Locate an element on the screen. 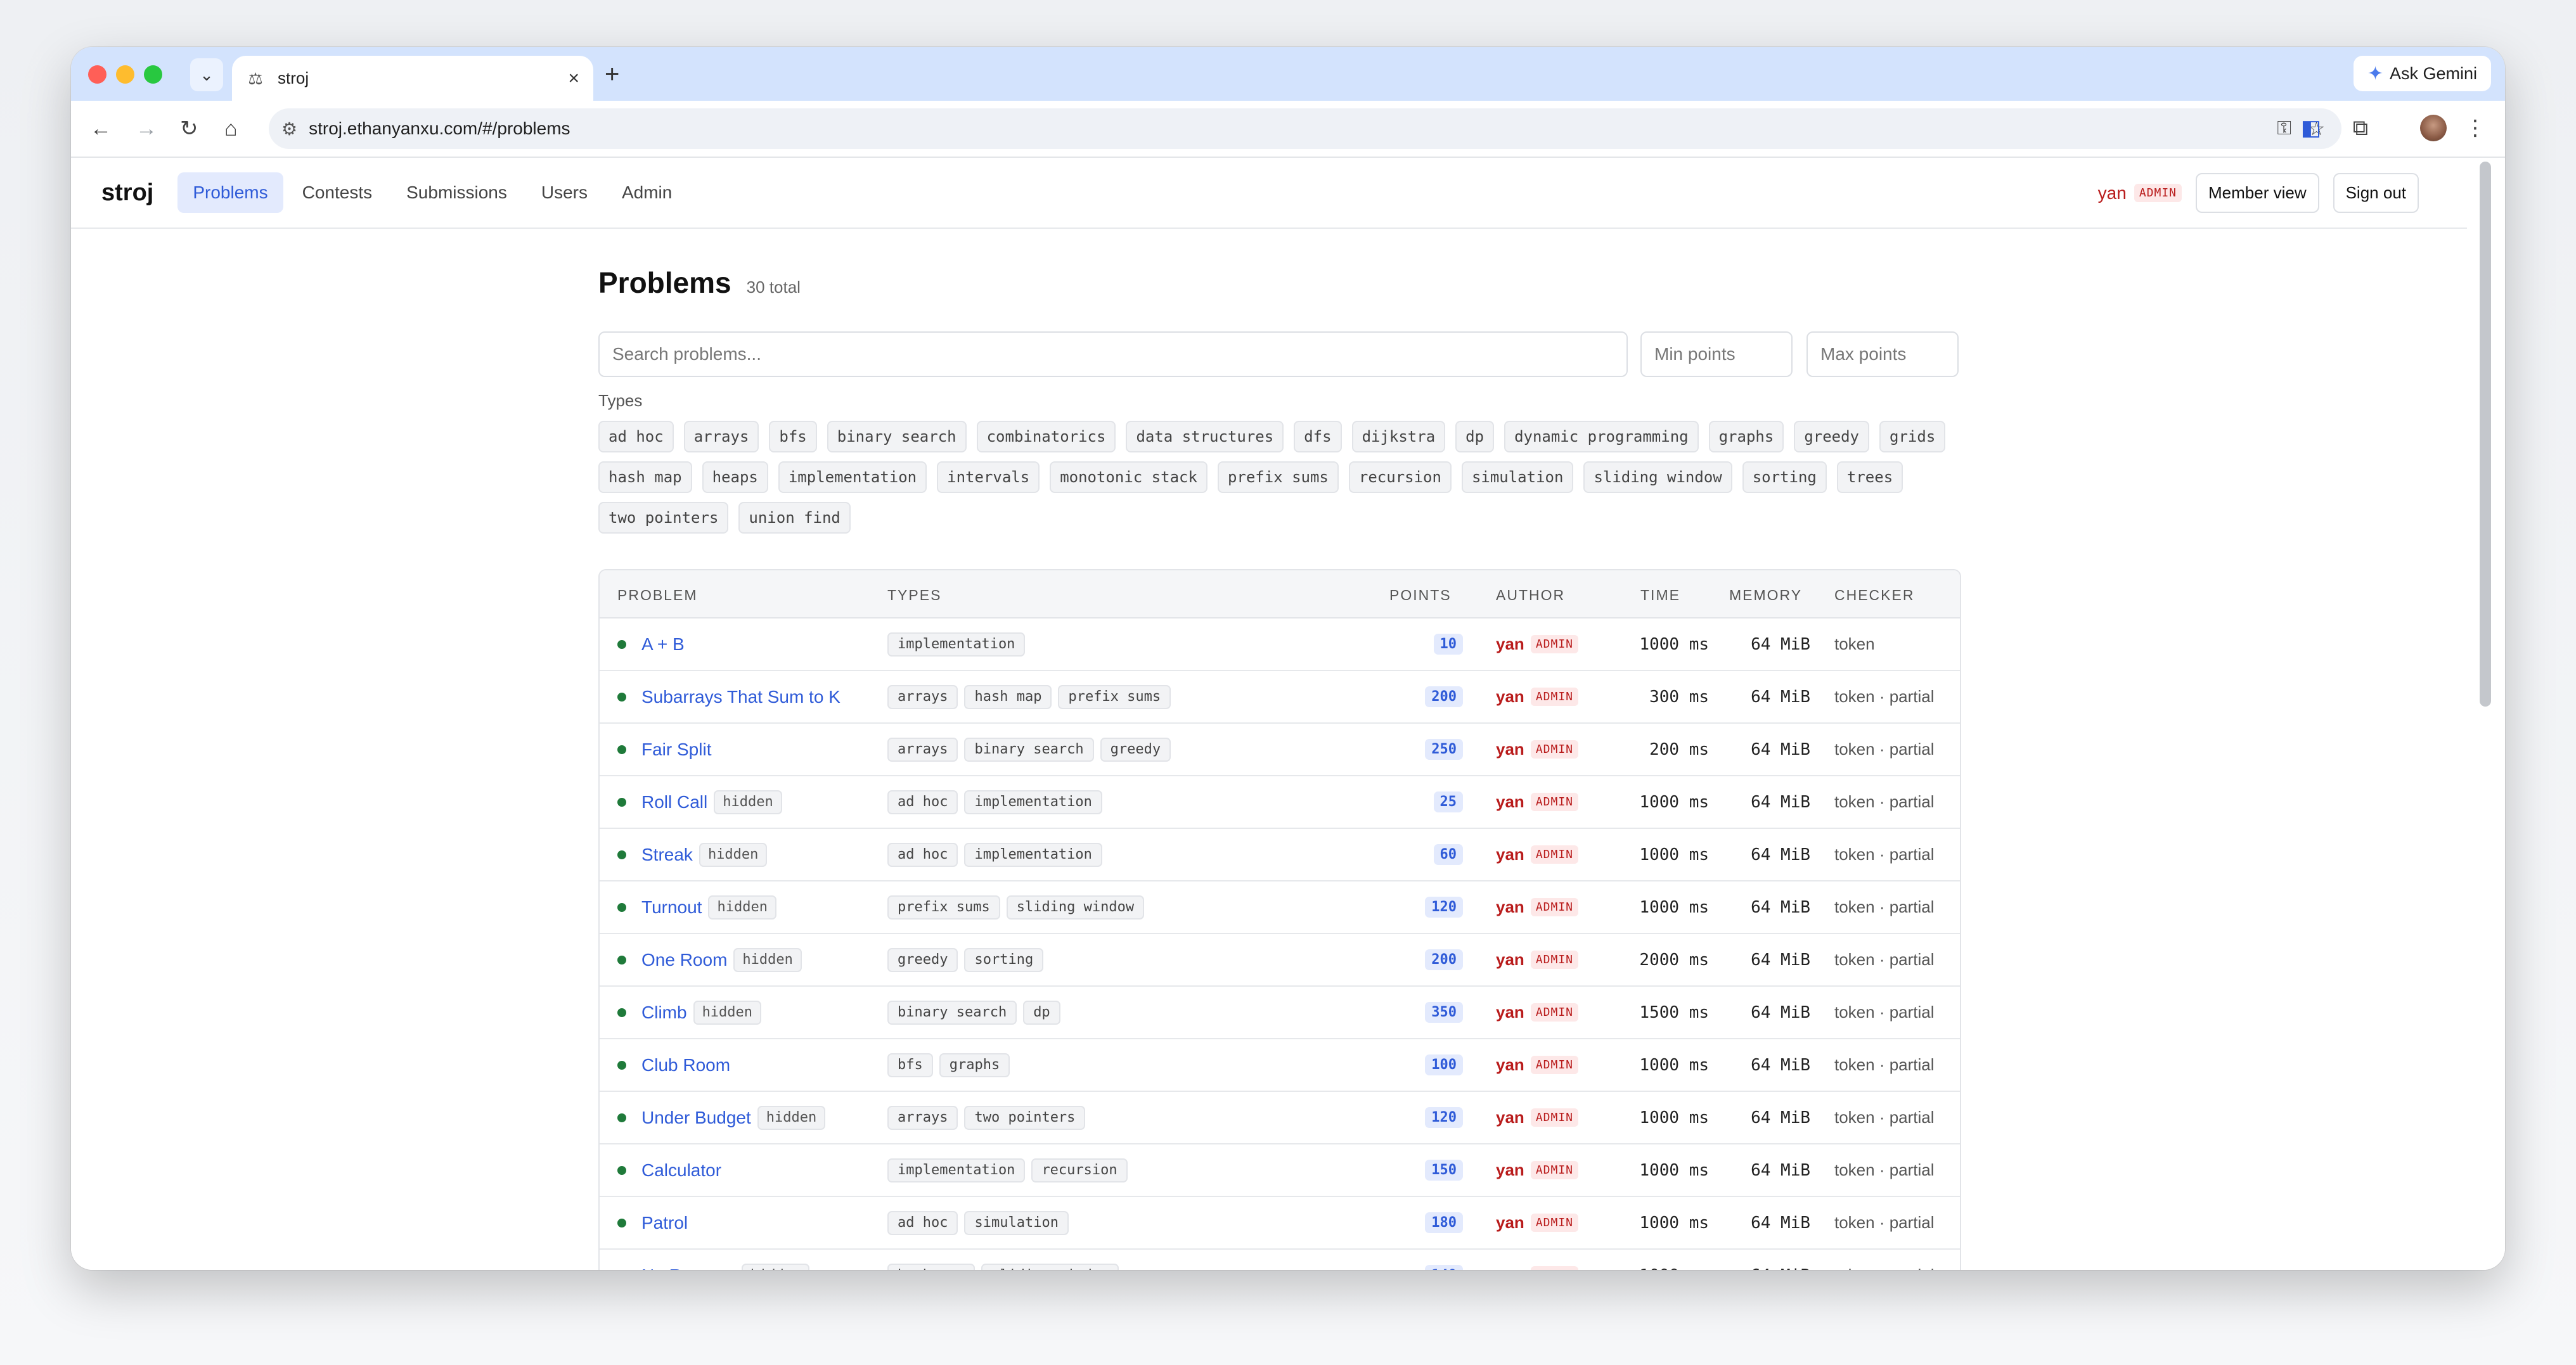 The image size is (2576, 1365). type-chip: bfs is located at coordinates (793, 436).